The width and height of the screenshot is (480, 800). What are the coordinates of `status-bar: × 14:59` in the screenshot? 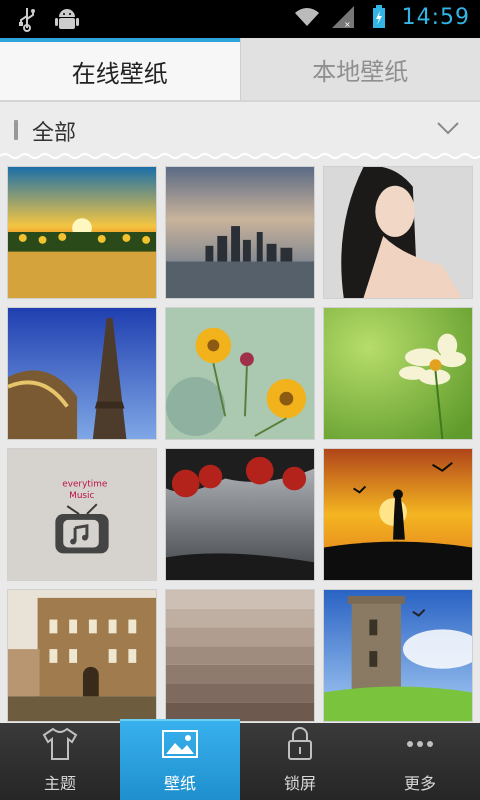 It's located at (240, 19).